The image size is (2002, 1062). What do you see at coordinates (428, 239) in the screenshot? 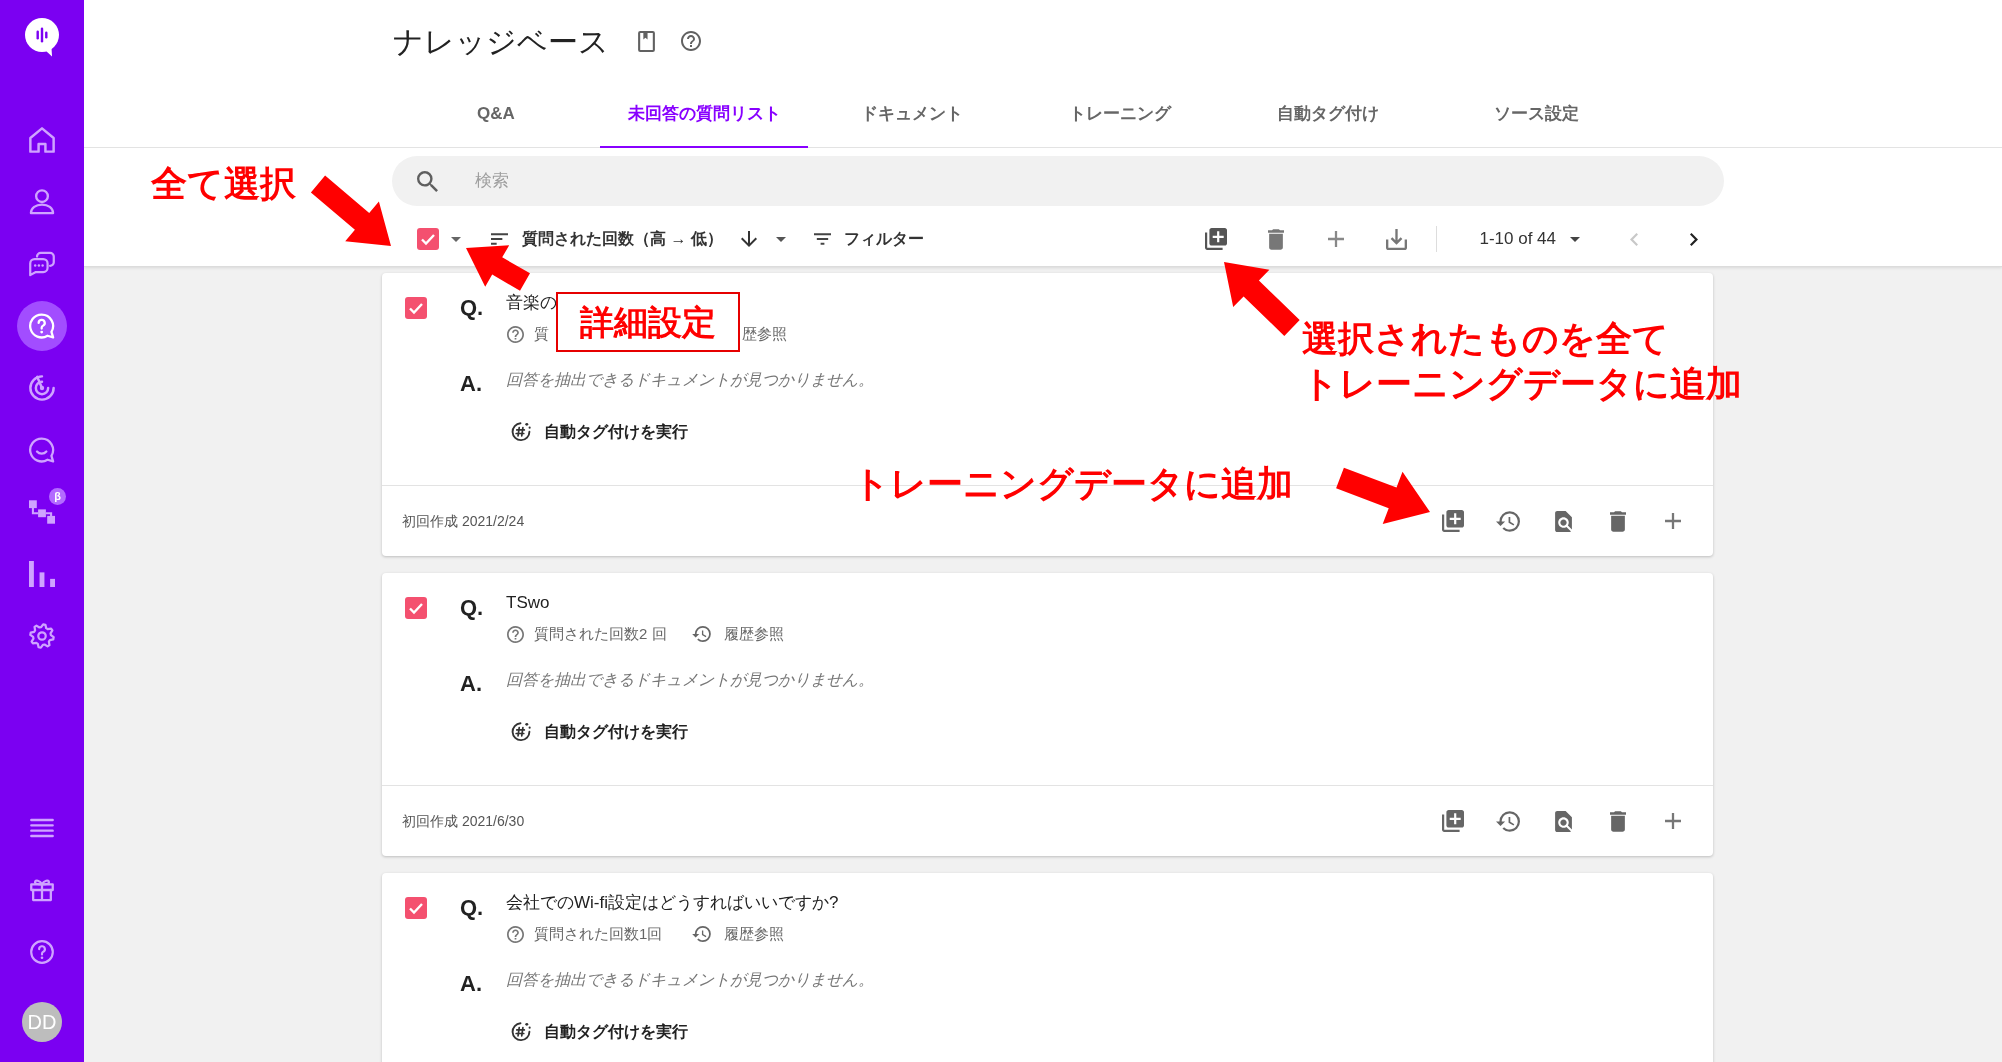
I see `select-all-checkbox` at bounding box center [428, 239].